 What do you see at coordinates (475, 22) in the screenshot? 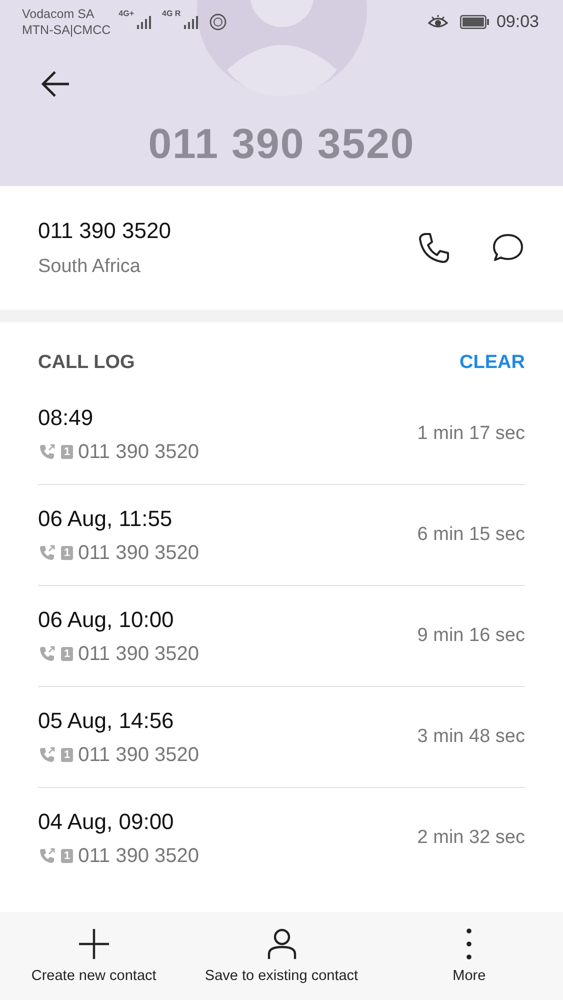
I see `battery-icon` at bounding box center [475, 22].